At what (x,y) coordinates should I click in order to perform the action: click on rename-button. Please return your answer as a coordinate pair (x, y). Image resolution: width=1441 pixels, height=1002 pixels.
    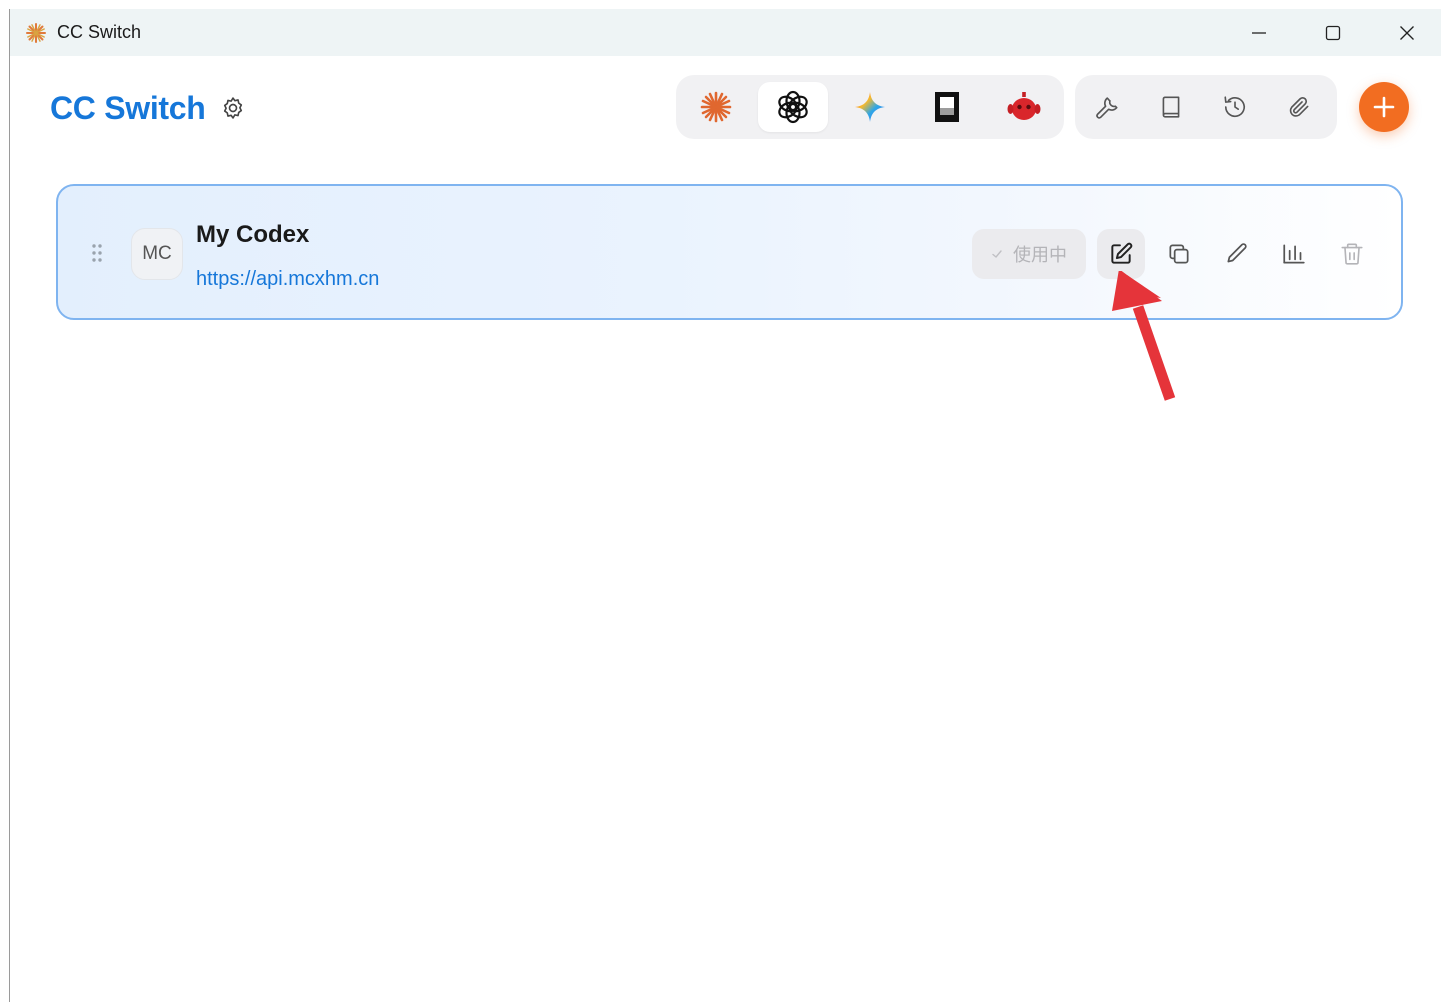
    Looking at the image, I should click on (1237, 254).